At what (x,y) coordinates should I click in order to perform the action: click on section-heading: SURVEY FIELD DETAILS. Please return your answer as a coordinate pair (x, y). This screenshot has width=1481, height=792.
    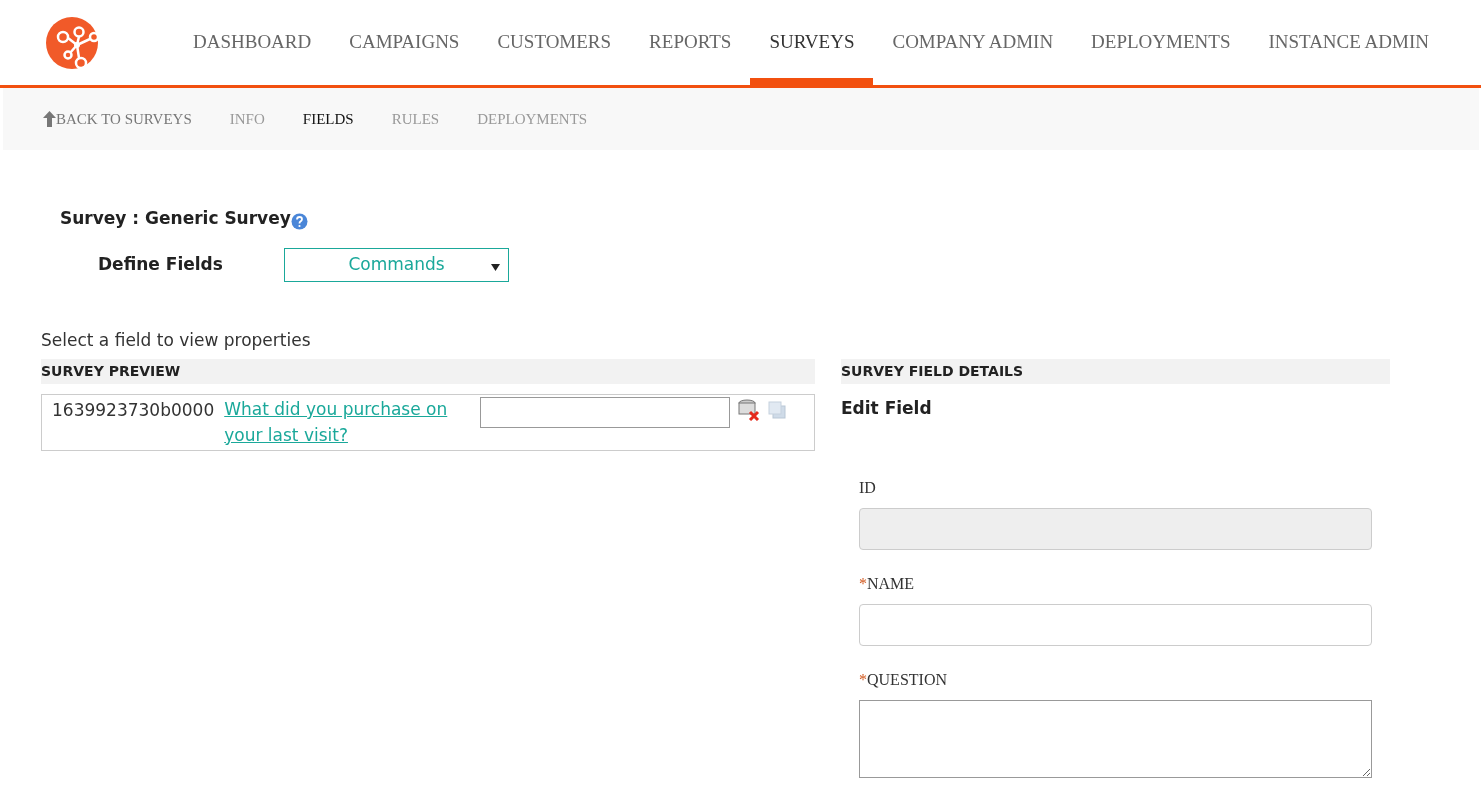
    Looking at the image, I should click on (1115, 371).